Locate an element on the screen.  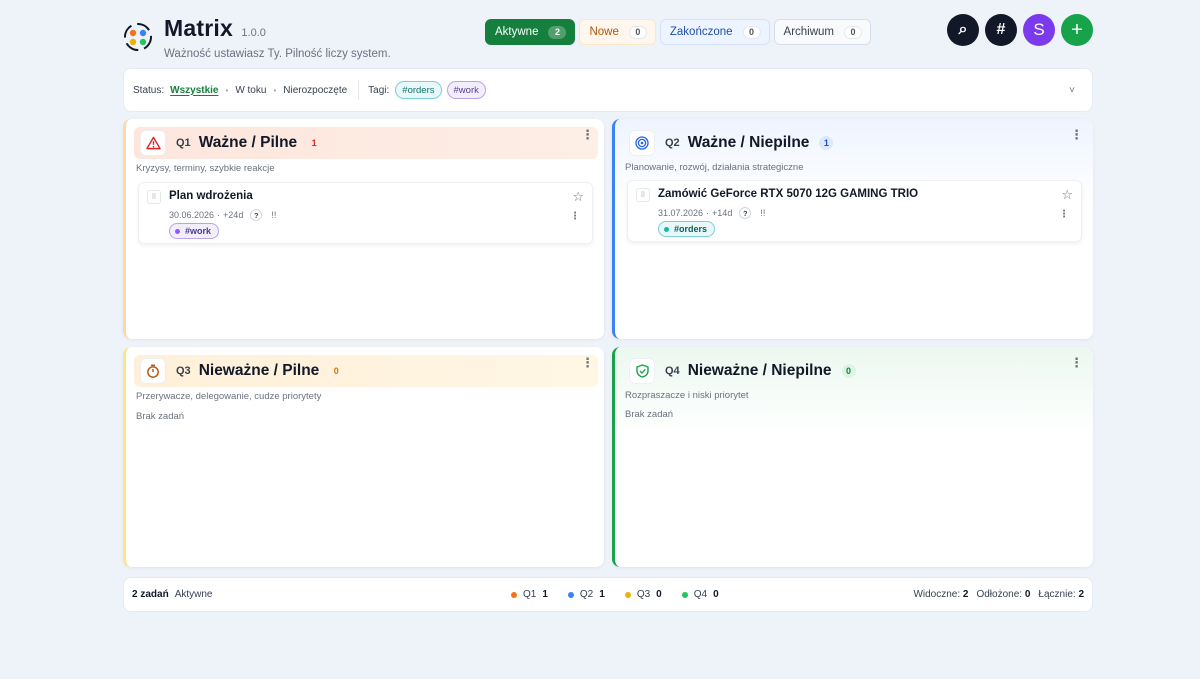
stat-value: 2 is located at coordinates (1081, 594).